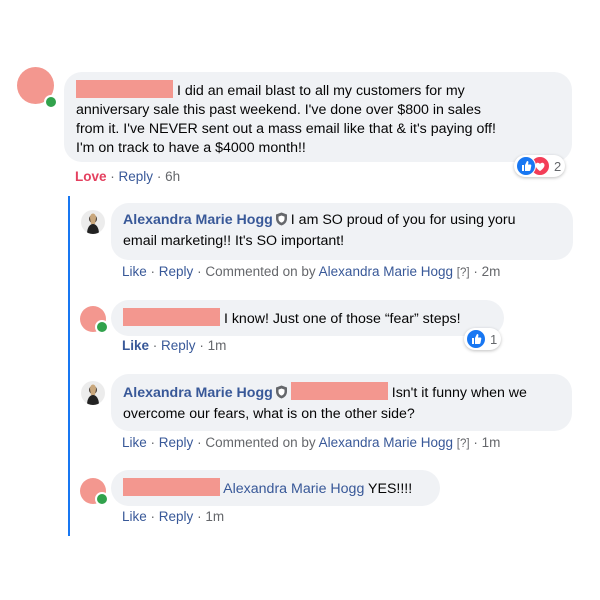  Describe the element at coordinates (342, 319) in the screenshot. I see `reply-text: I know! Just one of those “fear” steps!` at that location.